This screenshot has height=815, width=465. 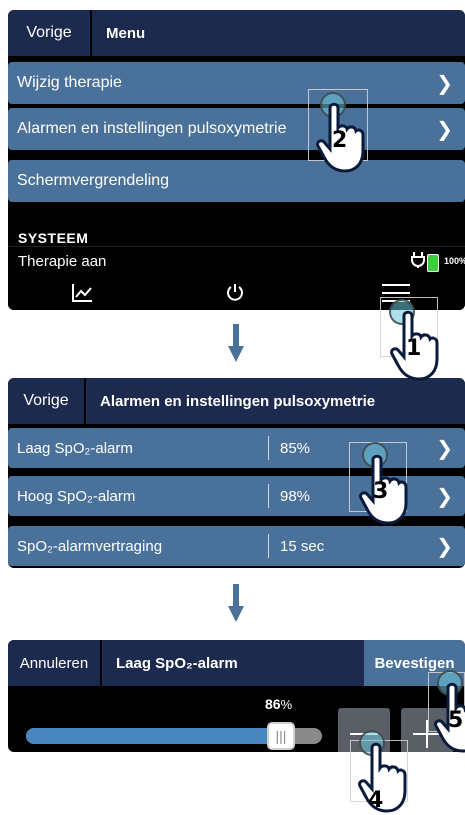 What do you see at coordinates (69, 82) in the screenshot?
I see `menu-item-label: Wijzig therapie` at bounding box center [69, 82].